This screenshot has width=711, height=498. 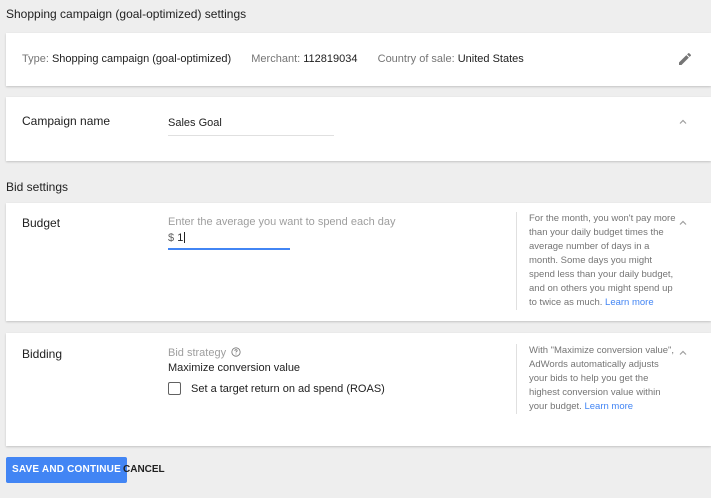 What do you see at coordinates (490, 59) in the screenshot?
I see `country-value: United States` at bounding box center [490, 59].